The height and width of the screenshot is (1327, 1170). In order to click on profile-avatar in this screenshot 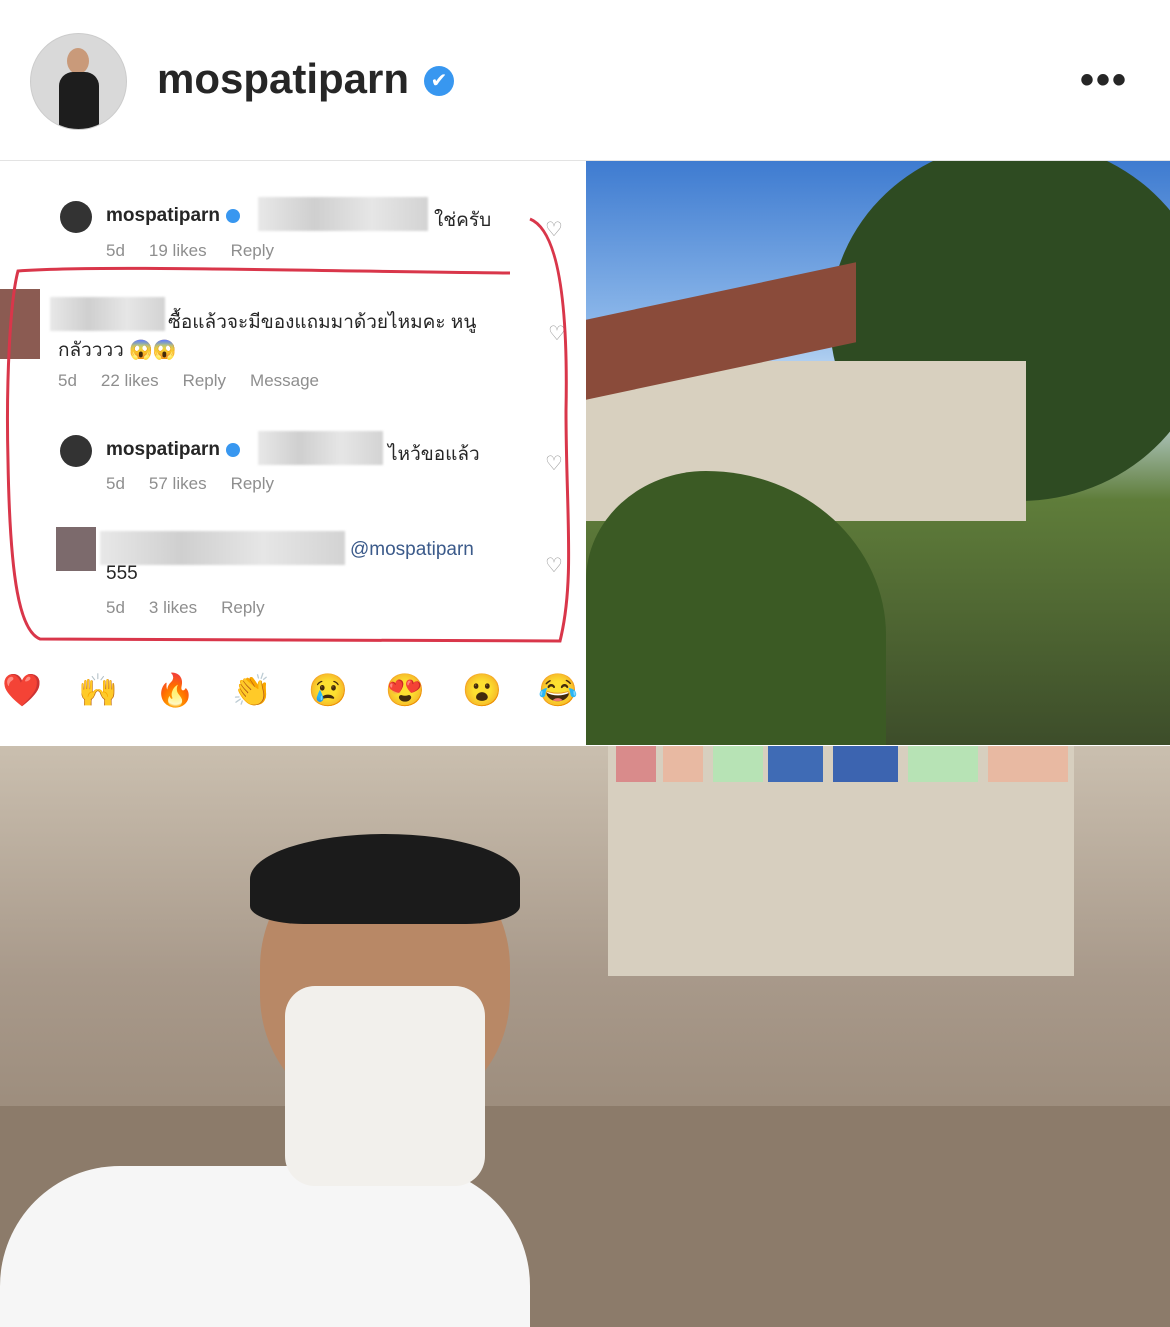, I will do `click(78, 81)`.